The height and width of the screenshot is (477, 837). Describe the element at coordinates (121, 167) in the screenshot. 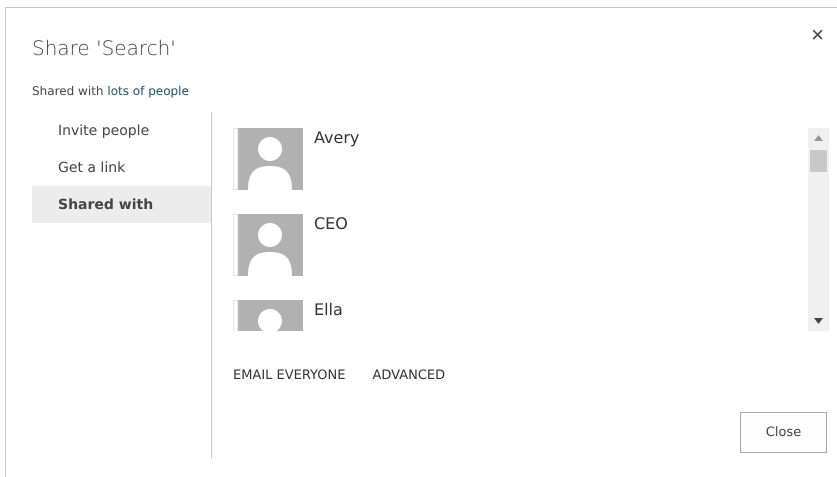

I see `nav-item: Get a link` at that location.